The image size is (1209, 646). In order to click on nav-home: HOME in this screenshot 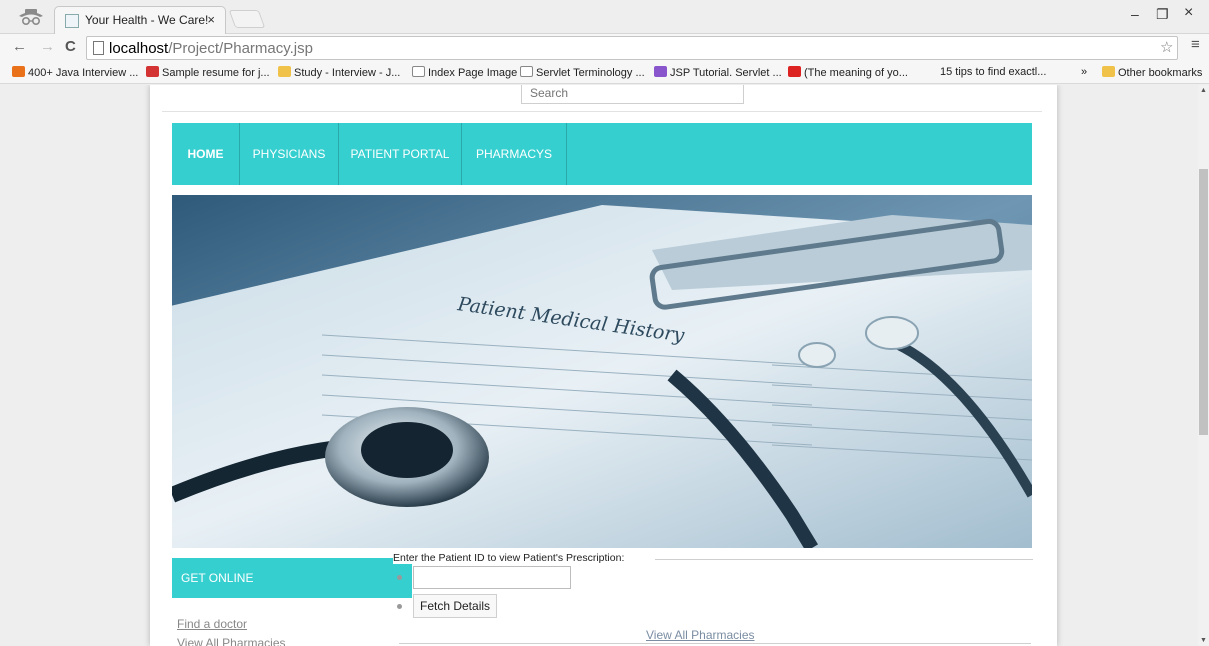, I will do `click(206, 154)`.